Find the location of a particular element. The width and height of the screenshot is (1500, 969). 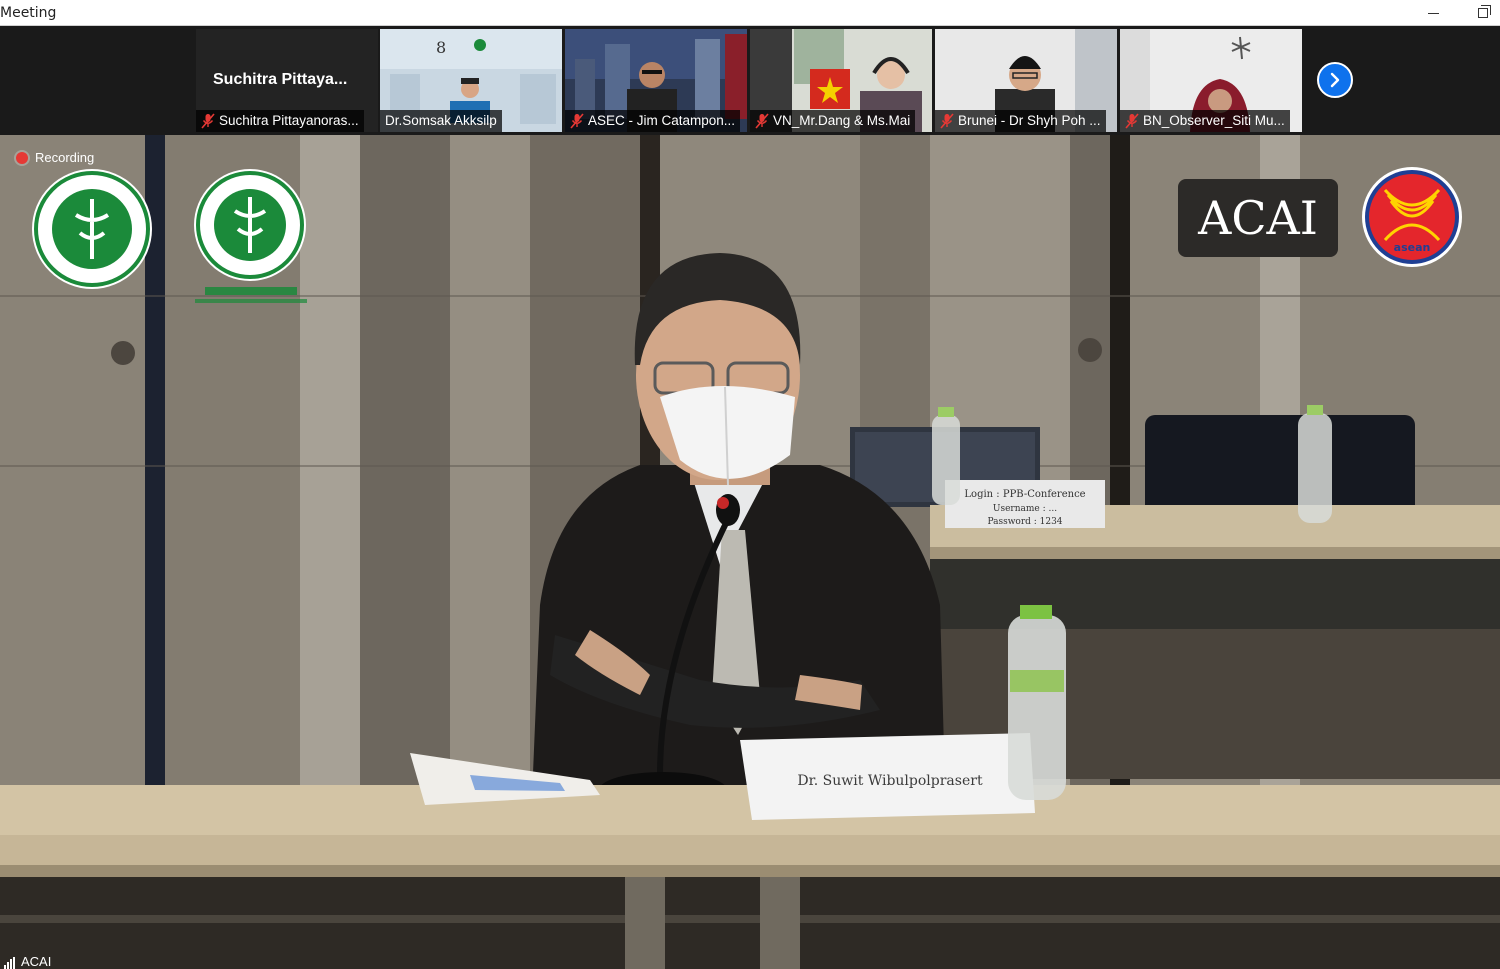

asean-logo-text: asean is located at coordinates (1412, 247).